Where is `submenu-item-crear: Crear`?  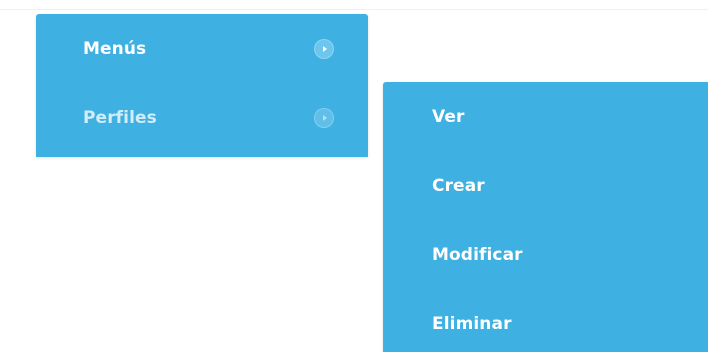
submenu-item-crear: Crear is located at coordinates (545, 186).